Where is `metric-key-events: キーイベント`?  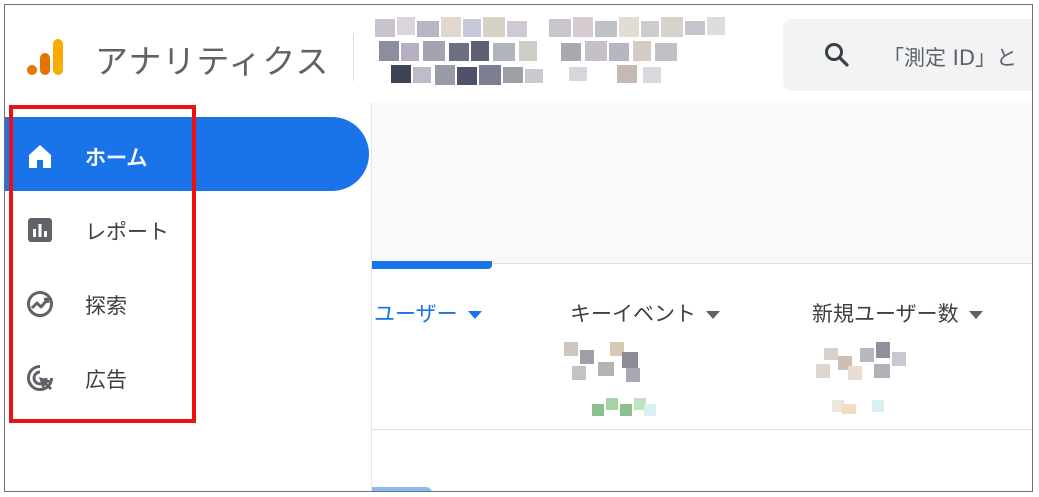 metric-key-events: キーイベント is located at coordinates (642, 363).